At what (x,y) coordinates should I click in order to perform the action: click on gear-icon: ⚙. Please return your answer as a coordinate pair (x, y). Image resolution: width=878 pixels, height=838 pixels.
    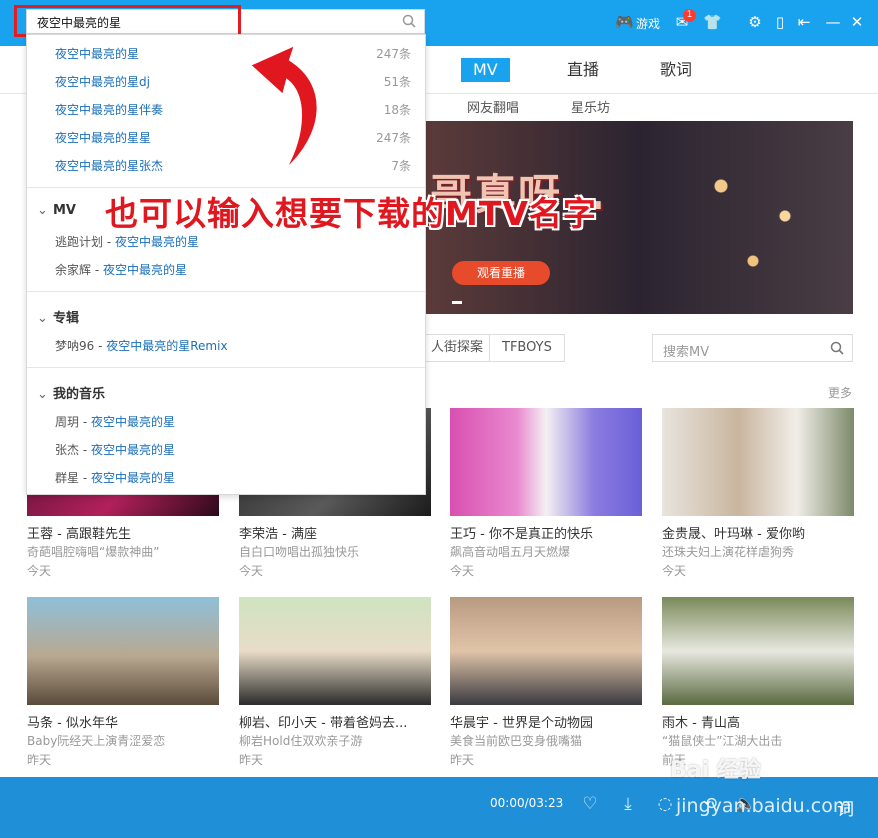
    Looking at the image, I should click on (755, 22).